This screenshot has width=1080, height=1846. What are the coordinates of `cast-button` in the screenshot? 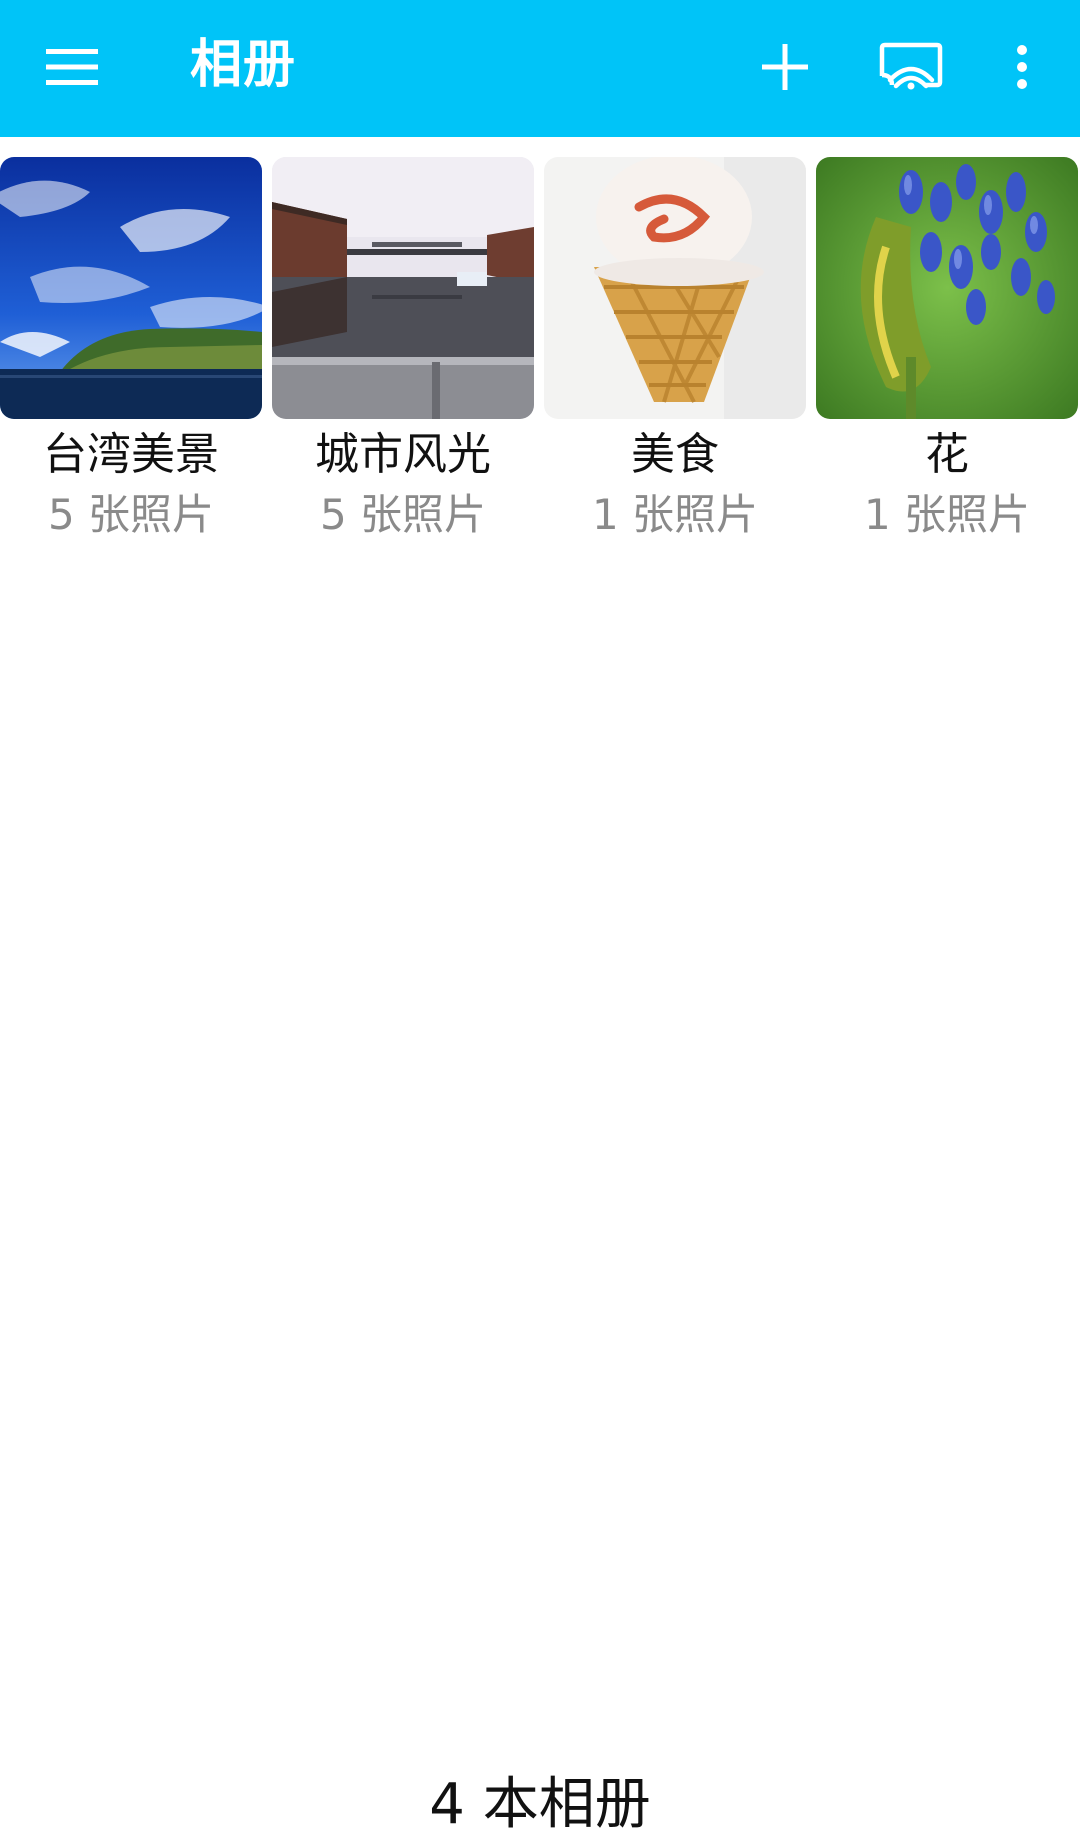 It's located at (911, 67).